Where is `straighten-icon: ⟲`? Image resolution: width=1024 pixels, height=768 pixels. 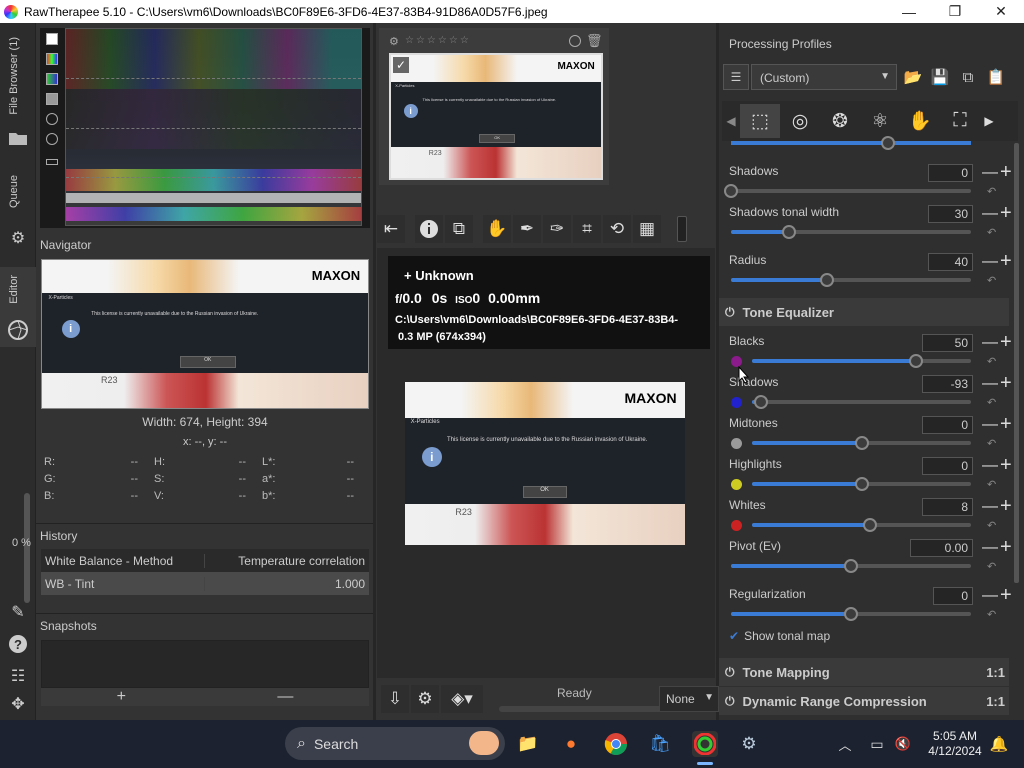 straighten-icon: ⟲ is located at coordinates (617, 229).